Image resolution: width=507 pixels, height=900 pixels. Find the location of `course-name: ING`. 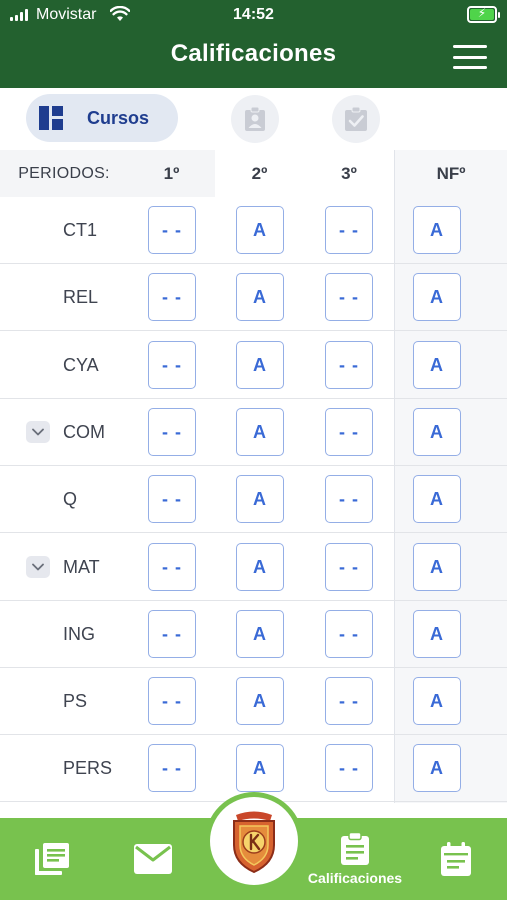

course-name: ING is located at coordinates (79, 633).